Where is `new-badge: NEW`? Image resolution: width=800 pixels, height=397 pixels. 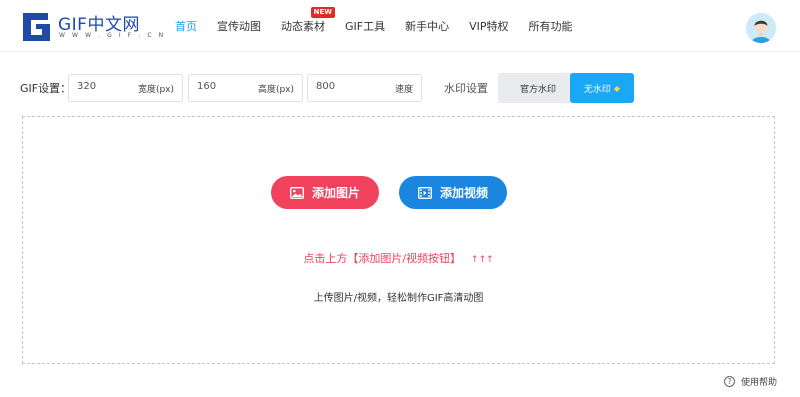
new-badge: NEW is located at coordinates (322, 12).